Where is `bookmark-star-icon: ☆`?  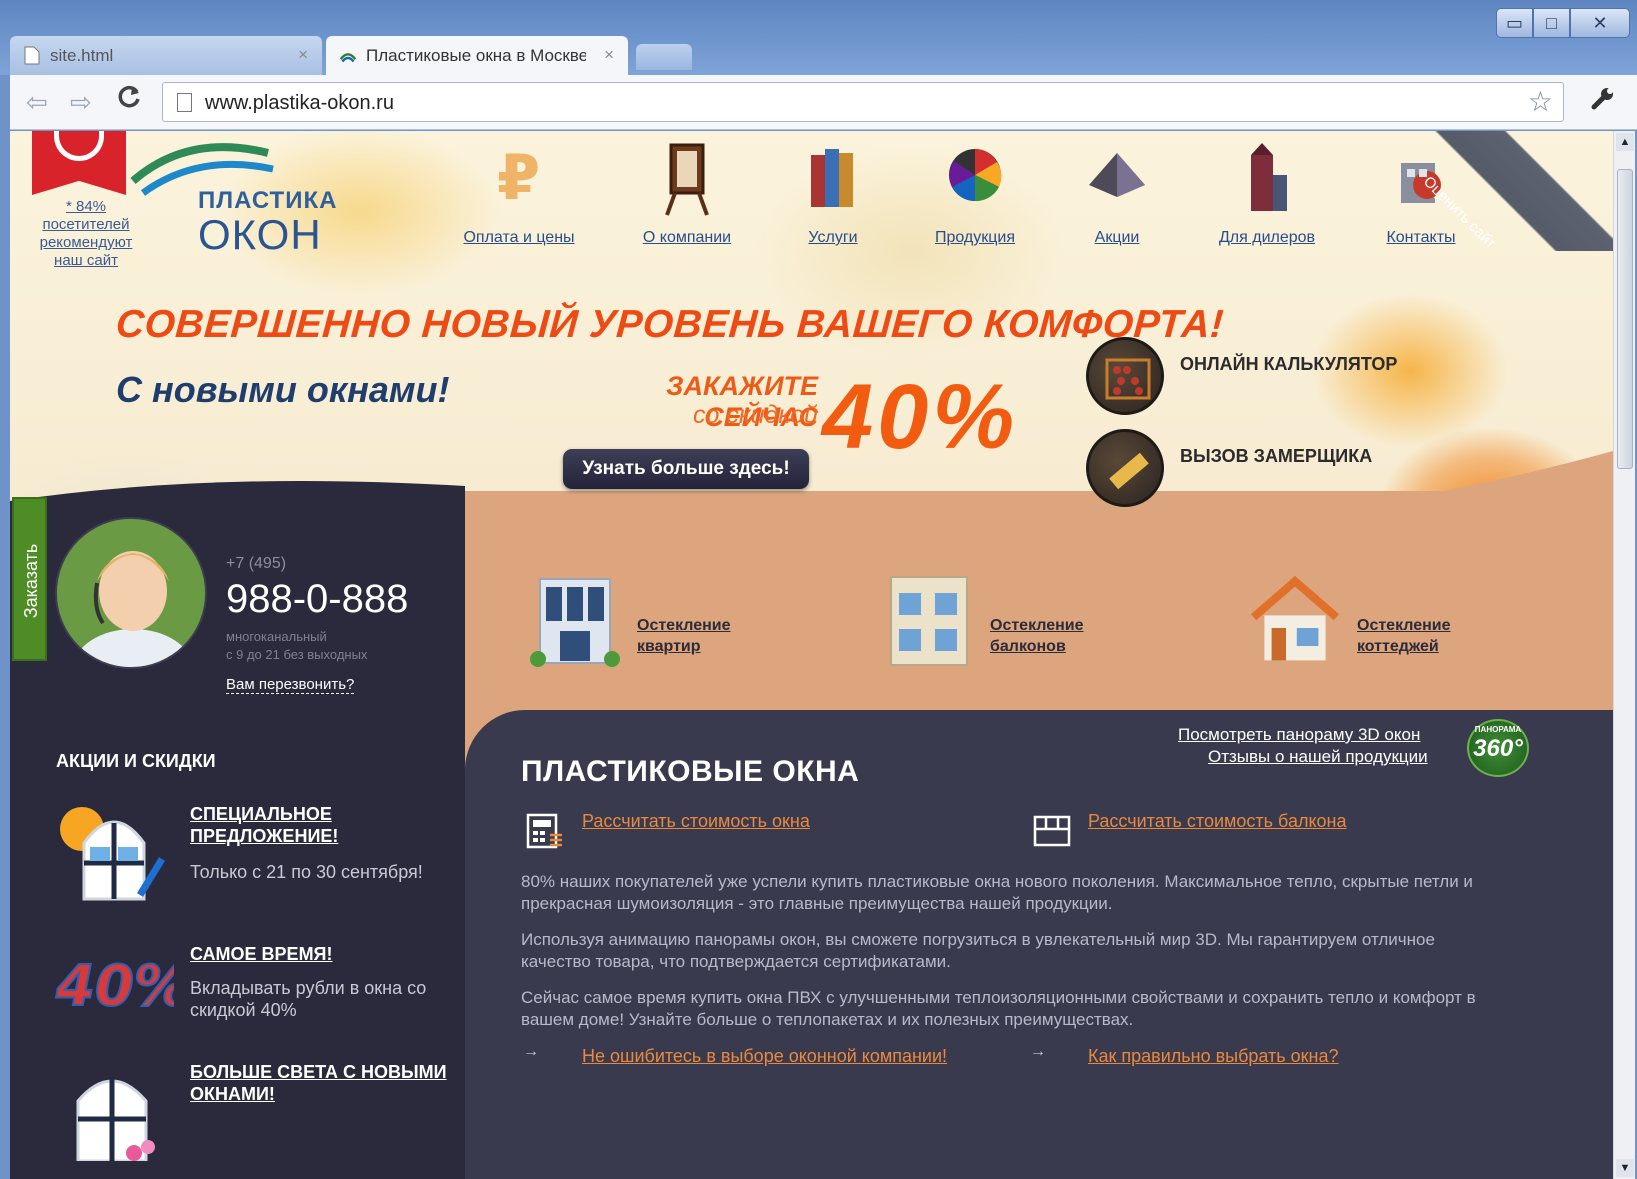
bookmark-star-icon: ☆ is located at coordinates (1540, 101).